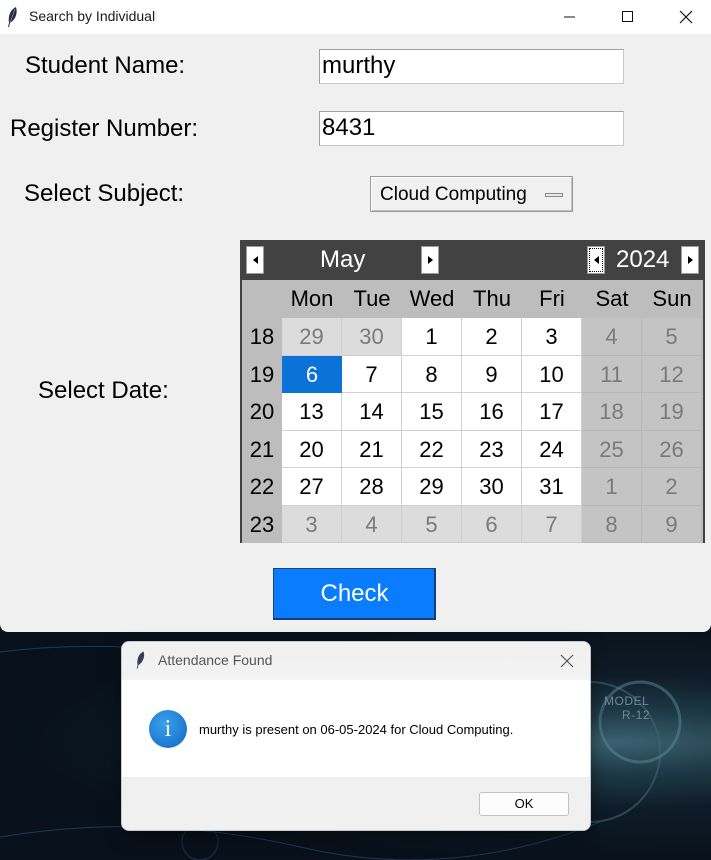  Describe the element at coordinates (104, 128) in the screenshot. I see `register-number-label: Register Number:` at that location.